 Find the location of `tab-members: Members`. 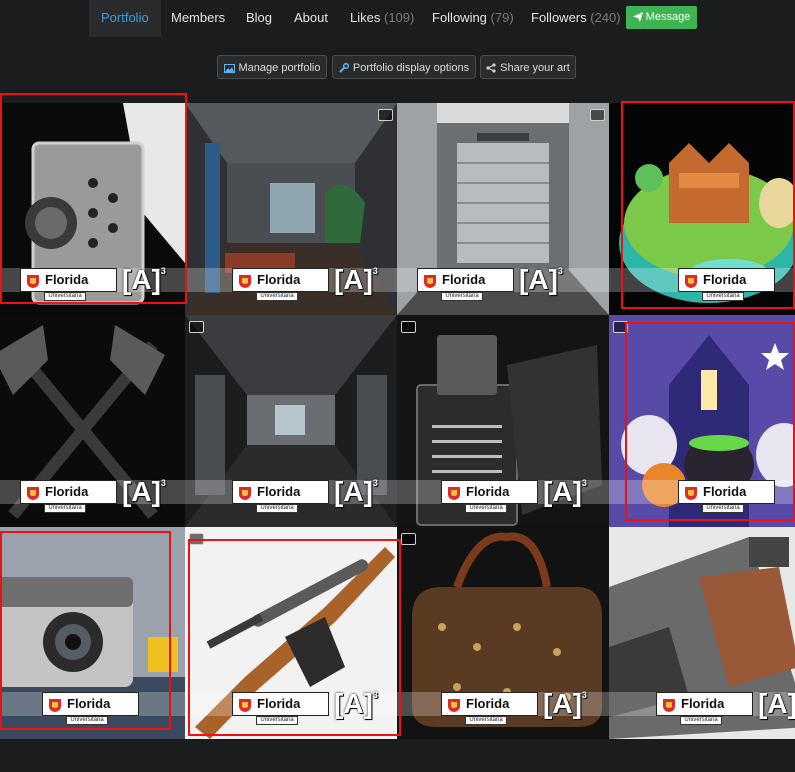

tab-members: Members is located at coordinates (198, 18).